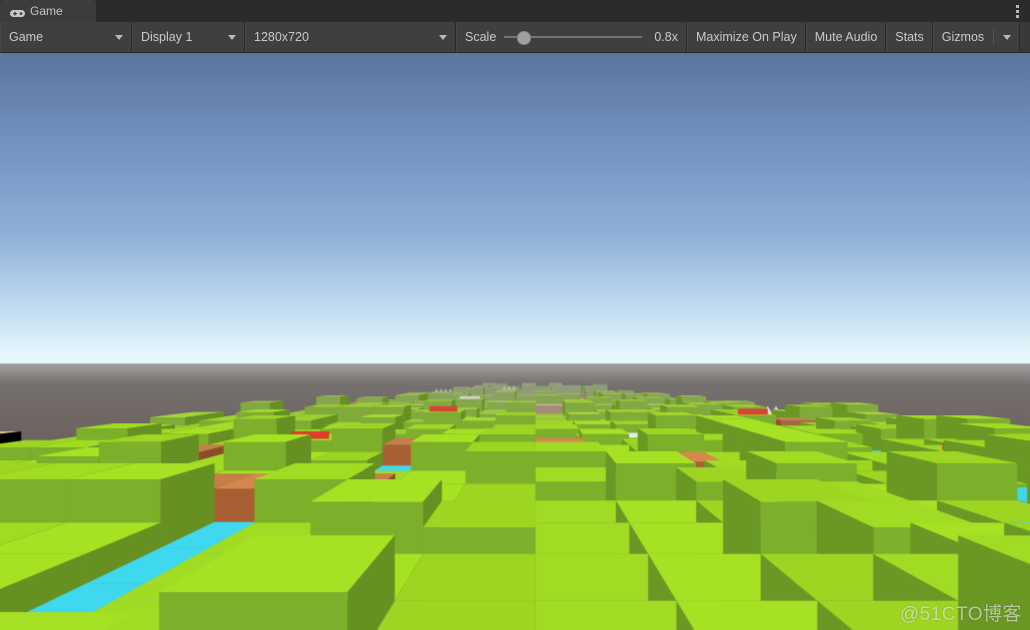 This screenshot has width=1030, height=630. What do you see at coordinates (524, 38) in the screenshot?
I see `scale-slider-thumb` at bounding box center [524, 38].